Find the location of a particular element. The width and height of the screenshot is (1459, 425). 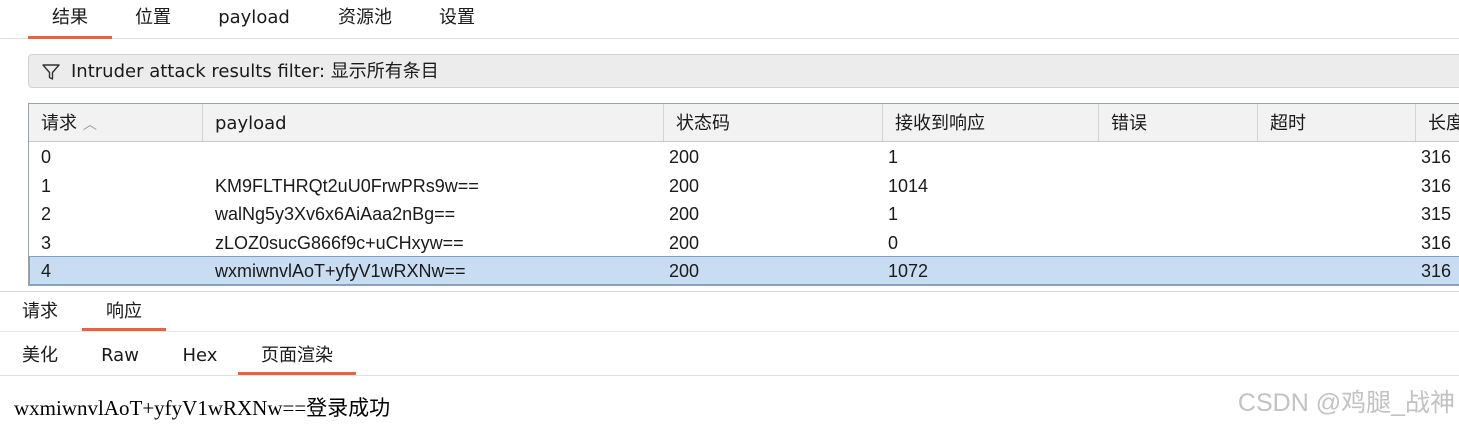

top-tab-bar: 结果 位置 payload 资源池 设置 is located at coordinates (729, 19).